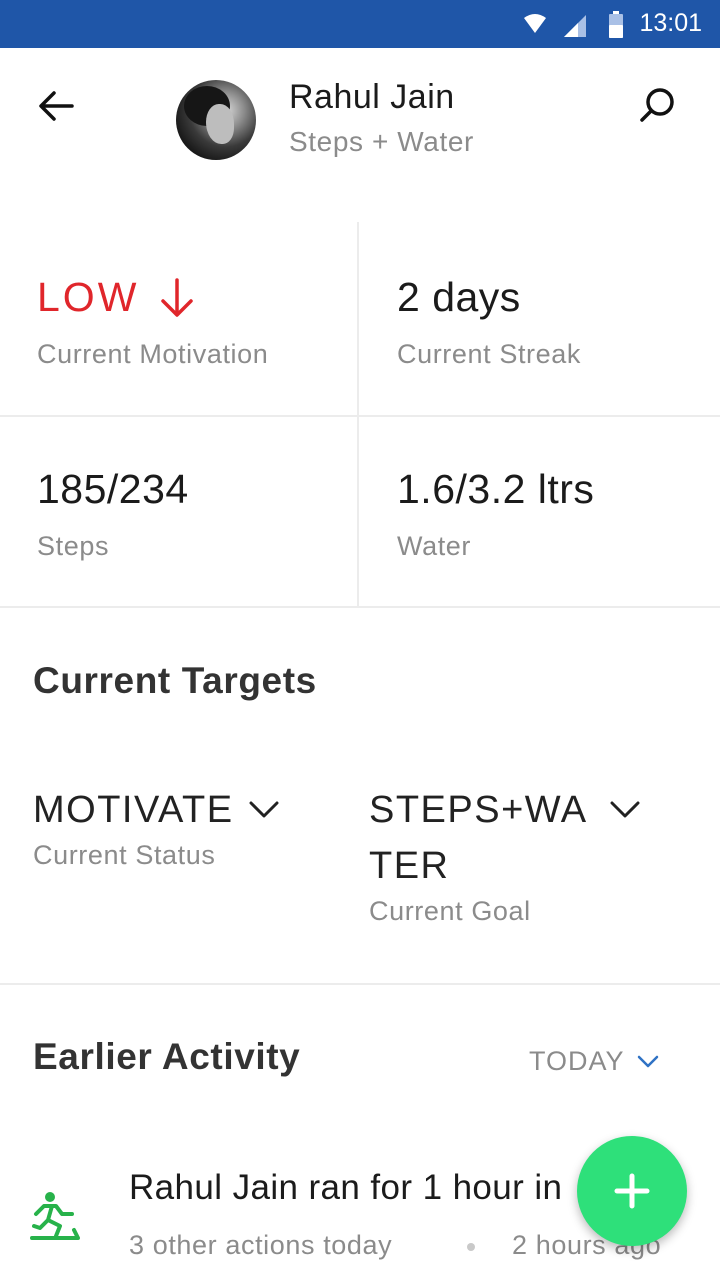  I want to click on add-button, so click(632, 1191).